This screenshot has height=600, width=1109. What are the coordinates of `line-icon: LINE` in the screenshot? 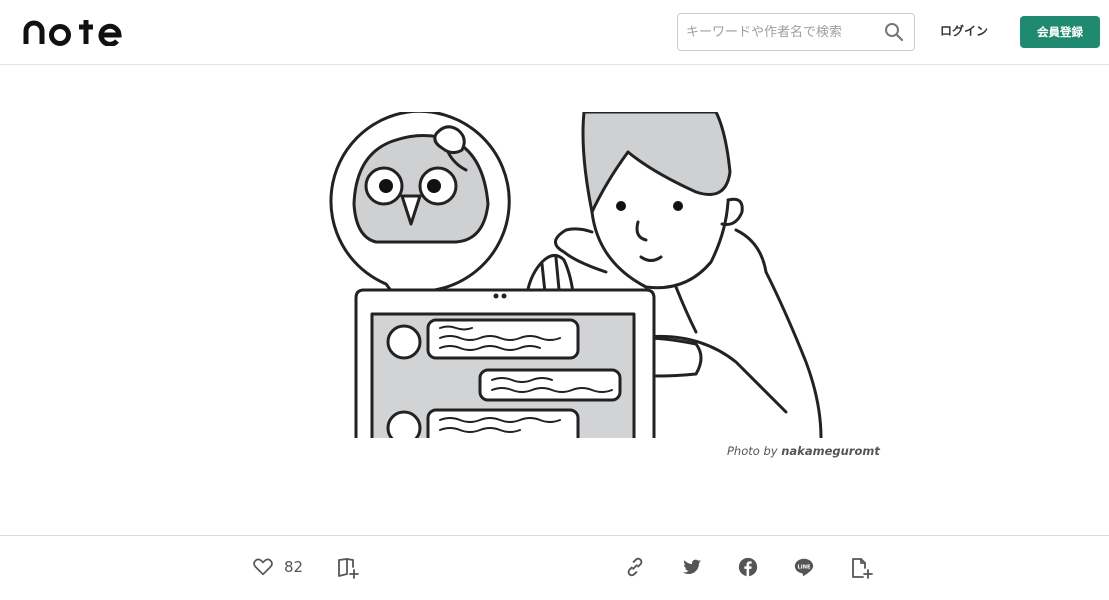 It's located at (804, 567).